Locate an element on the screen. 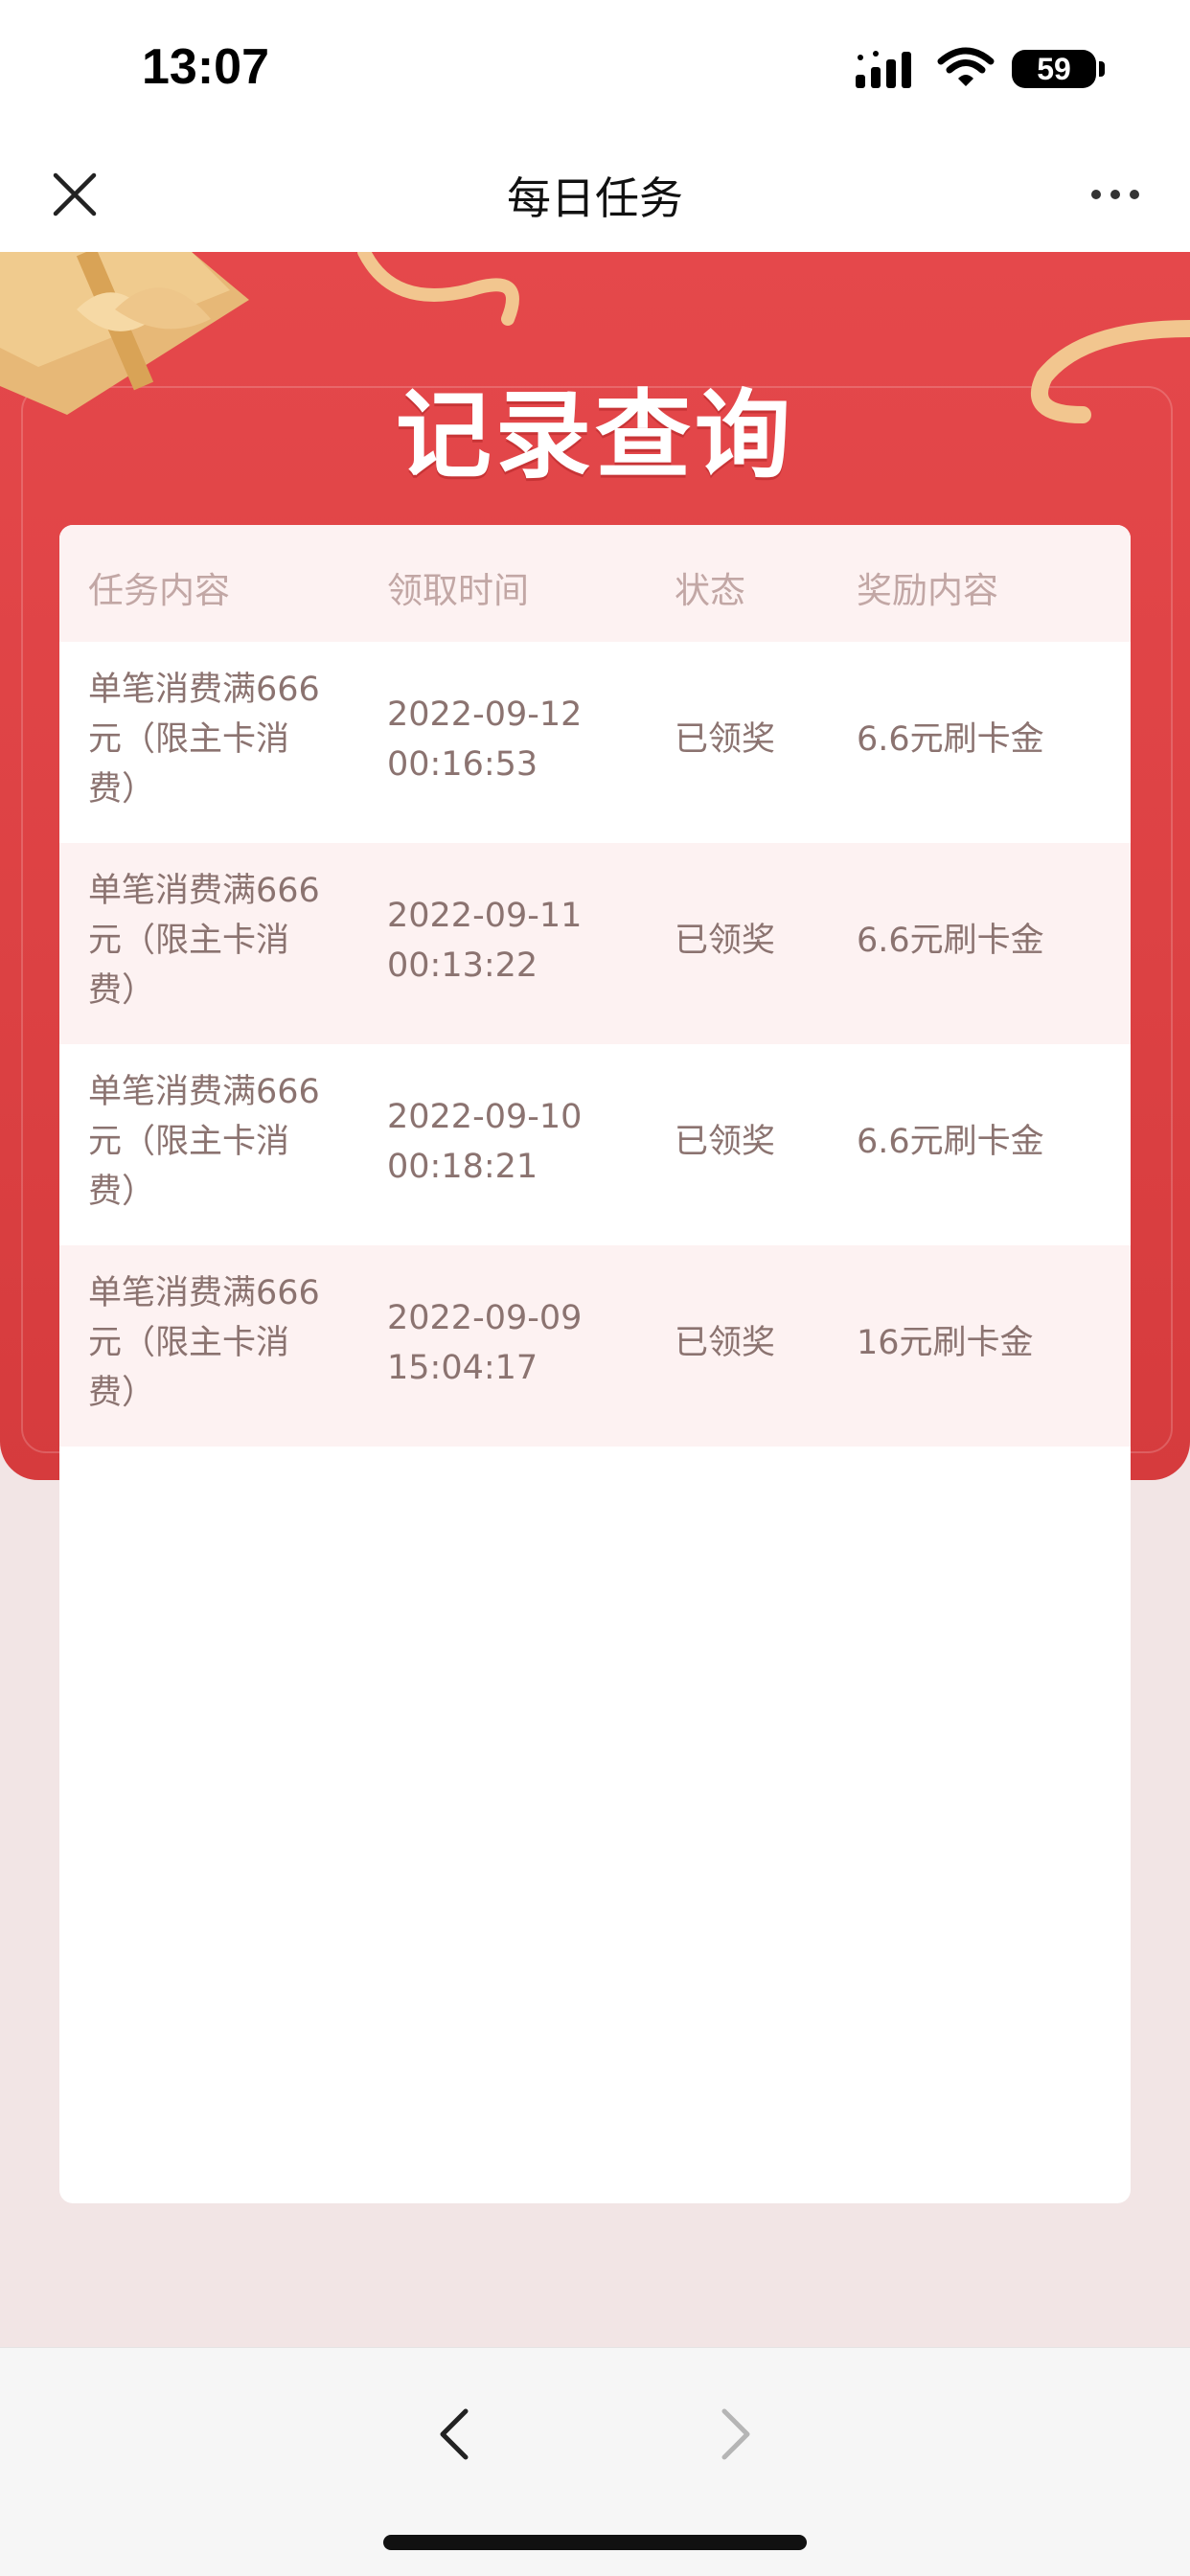 The height and width of the screenshot is (2576, 1190). time-cell: 2022-09-12 00:16:53 is located at coordinates (497, 739).